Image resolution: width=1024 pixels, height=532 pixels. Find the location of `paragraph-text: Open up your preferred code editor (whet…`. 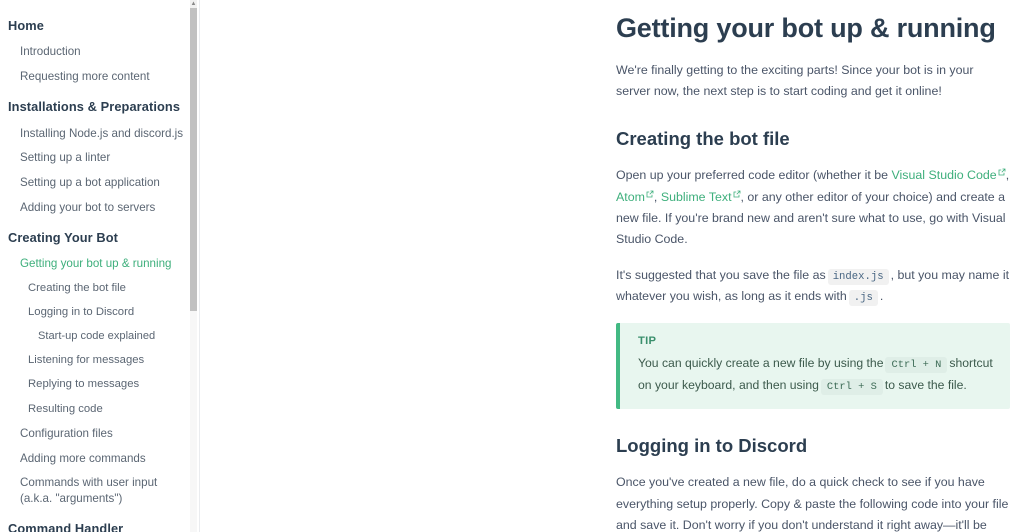

paragraph-text: Open up your preferred code editor (whet… is located at coordinates (754, 175).